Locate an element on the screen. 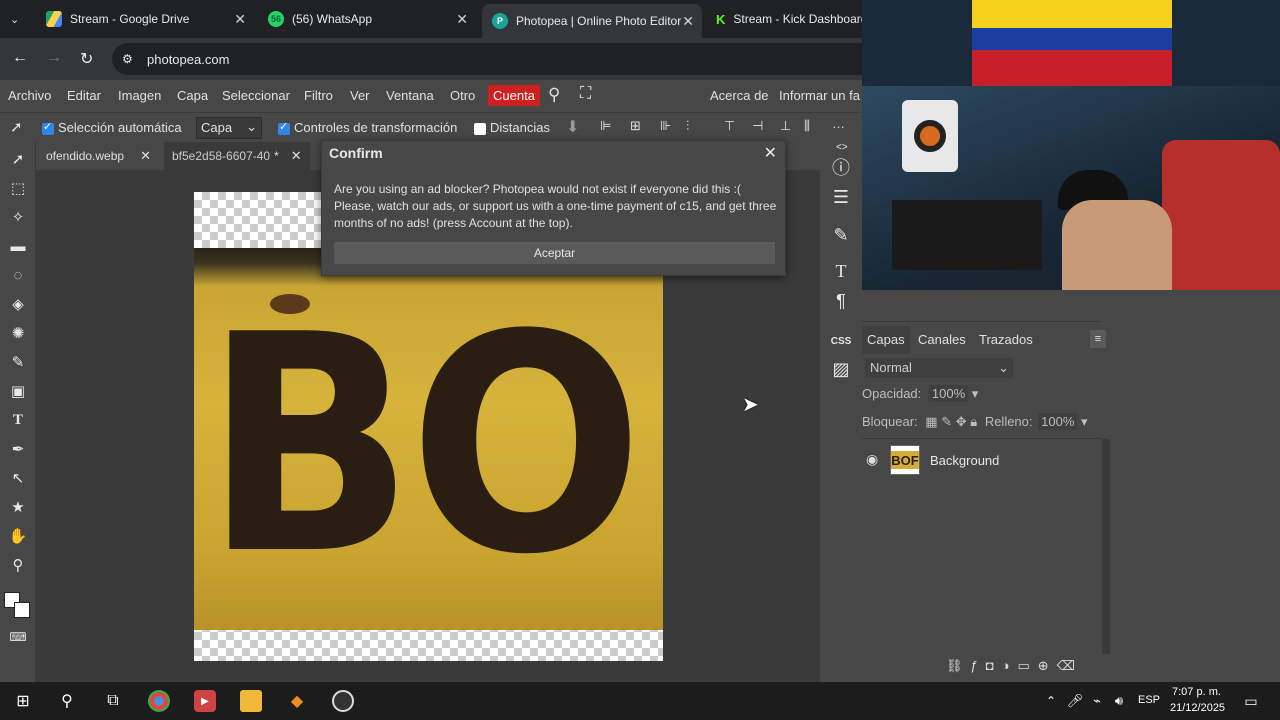 Image resolution: width=1280 pixels, height=720 pixels. blend-mode-select: Normal ⌄ is located at coordinates (939, 368).